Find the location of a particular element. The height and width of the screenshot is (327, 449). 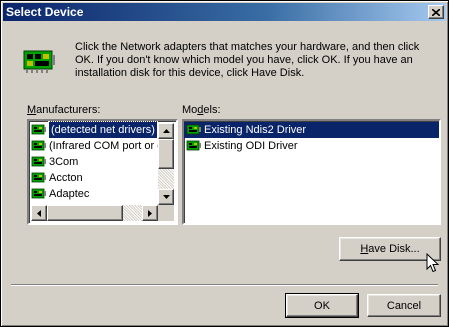

scroll-right-button is located at coordinates (150, 213).